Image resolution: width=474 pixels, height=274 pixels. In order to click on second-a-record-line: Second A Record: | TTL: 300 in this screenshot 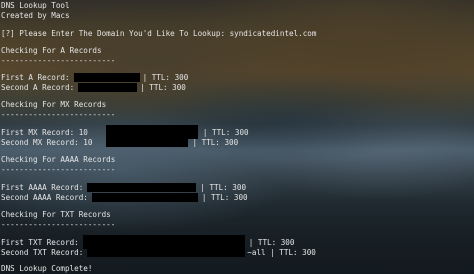, I will do `click(93, 87)`.